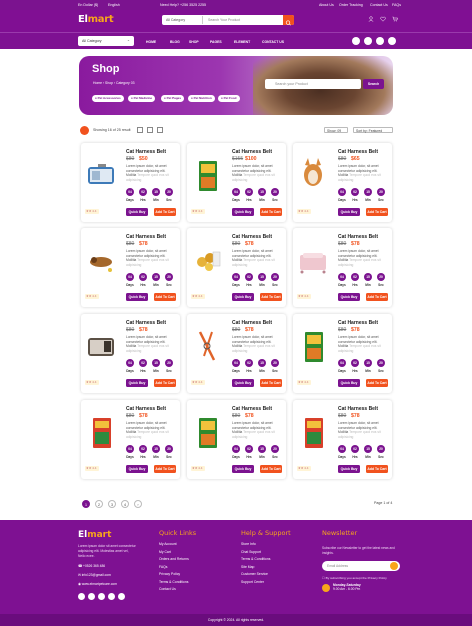  What do you see at coordinates (108, 98) in the screenshot?
I see `chip-pet-accessories: ● Pet Accessories` at bounding box center [108, 98].